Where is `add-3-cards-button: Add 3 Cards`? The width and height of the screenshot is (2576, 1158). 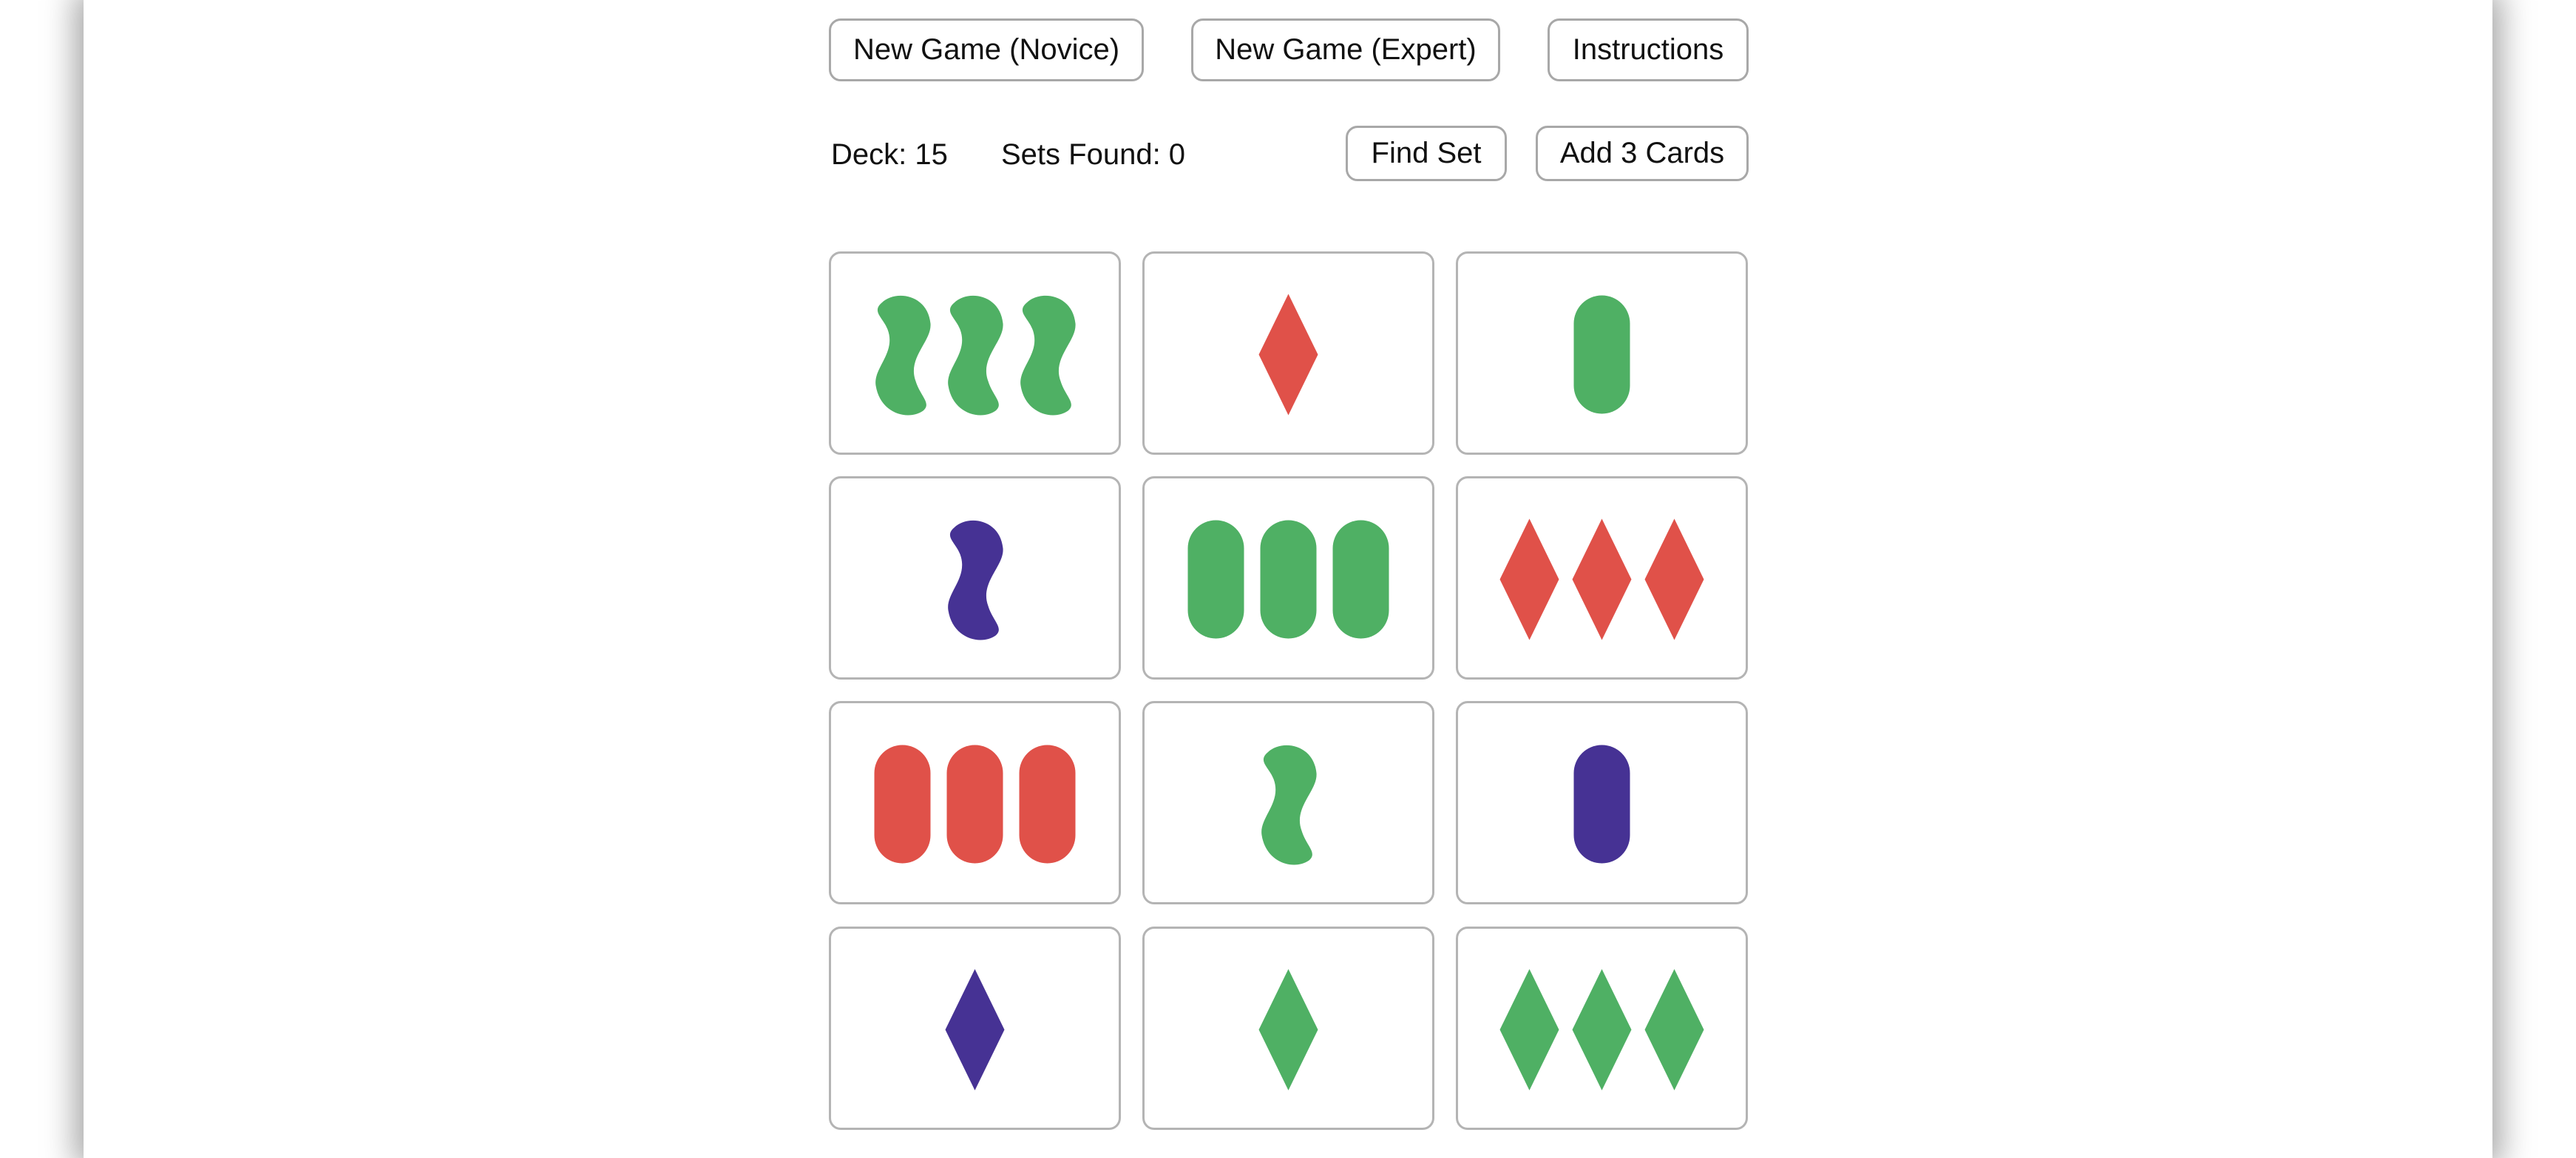
add-3-cards-button: Add 3 Cards is located at coordinates (1642, 153).